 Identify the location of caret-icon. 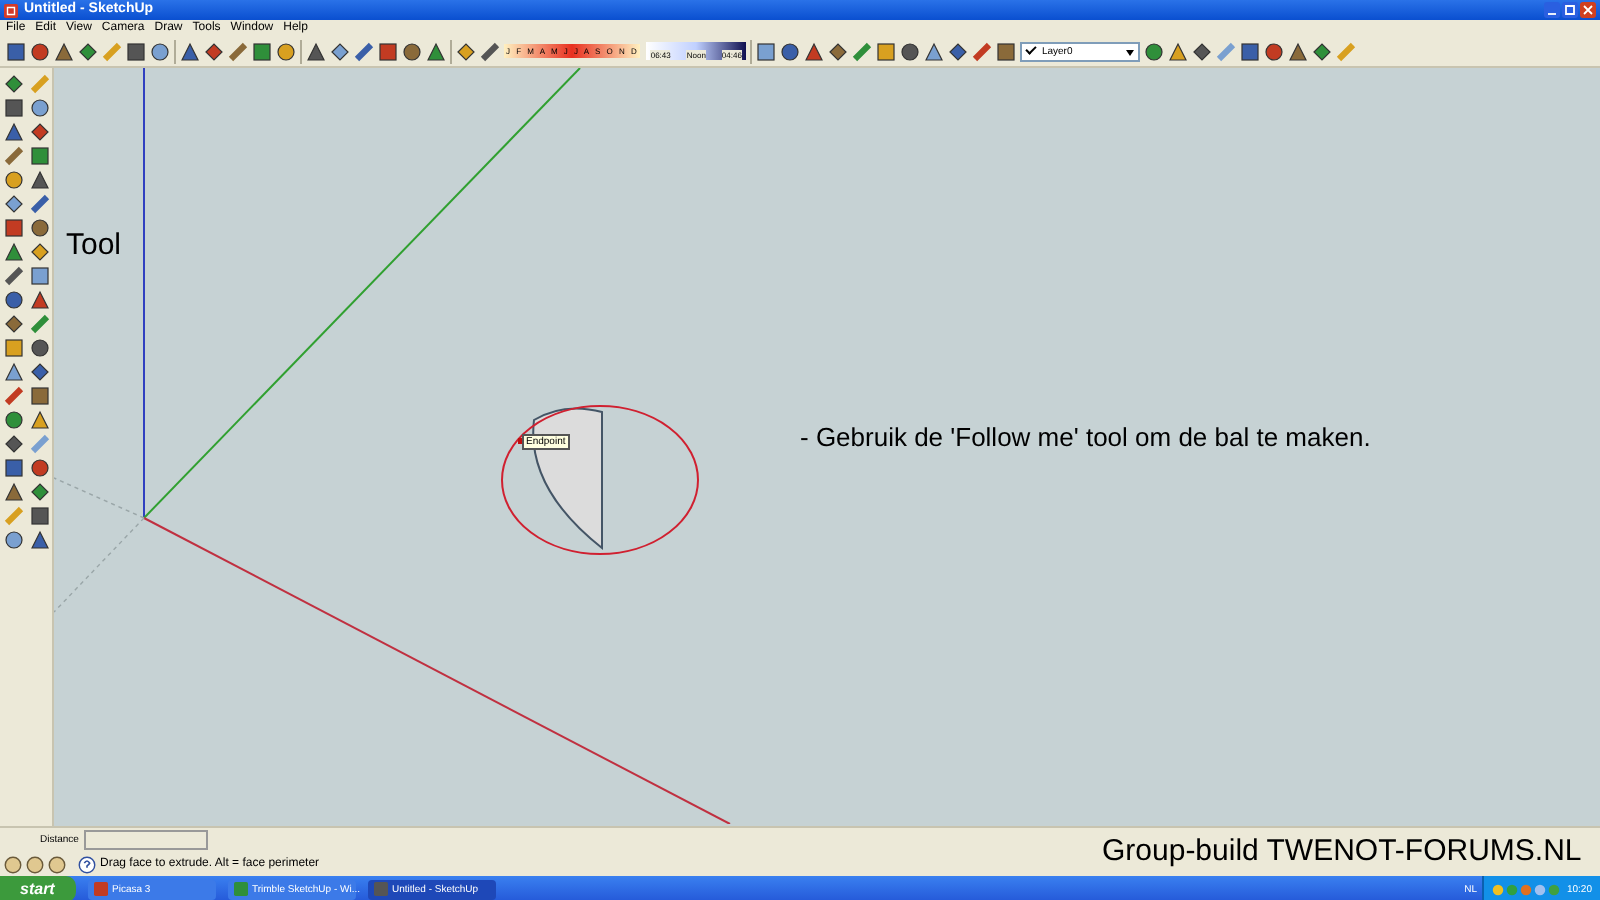
(1129, 51).